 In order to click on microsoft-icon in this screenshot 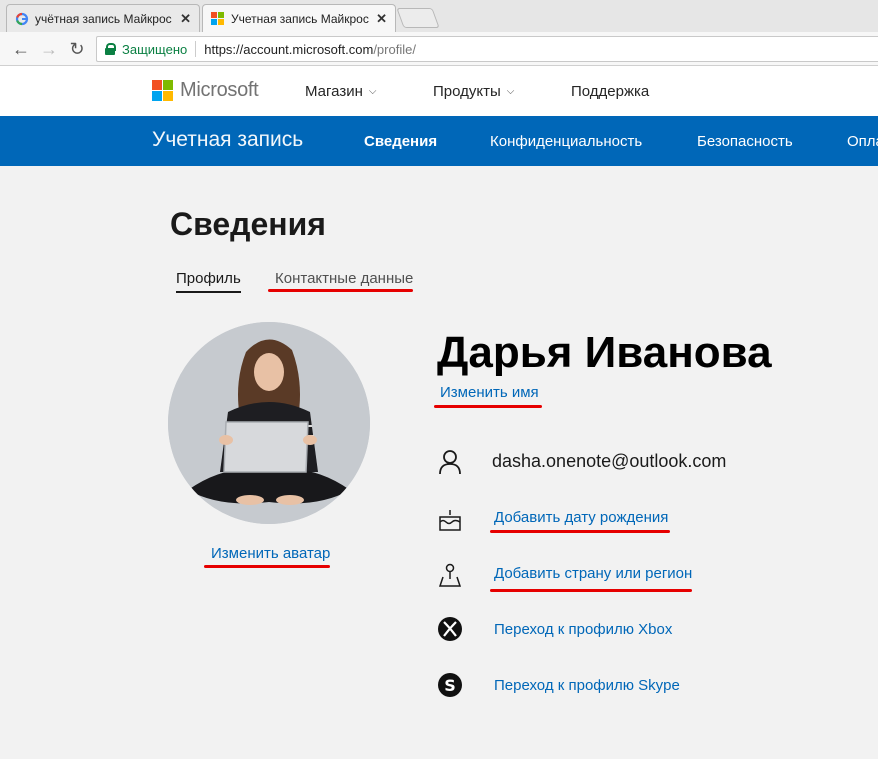, I will do `click(218, 18)`.